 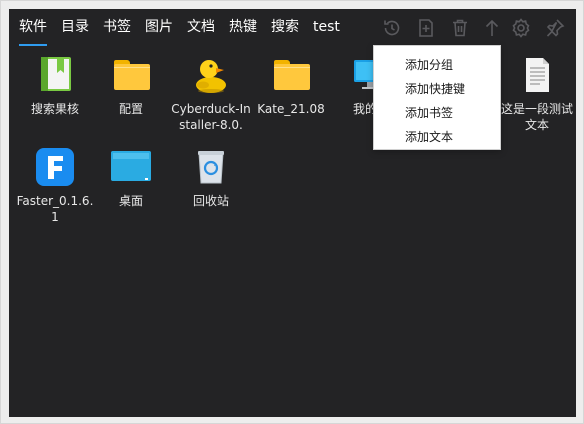 I want to click on gear-icon, so click(x=521, y=28).